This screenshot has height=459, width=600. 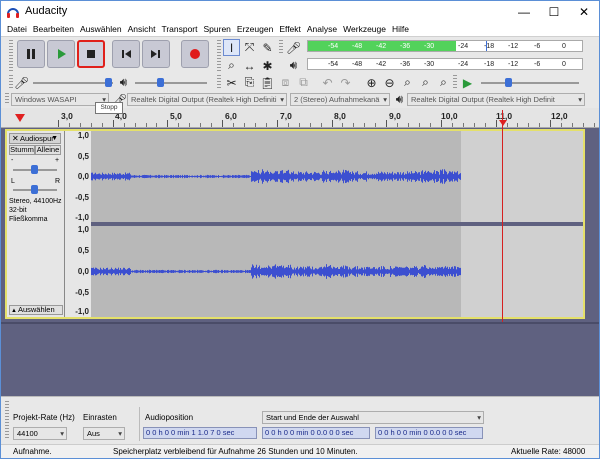 I want to click on track-name: Audiospur, so click(x=37, y=138).